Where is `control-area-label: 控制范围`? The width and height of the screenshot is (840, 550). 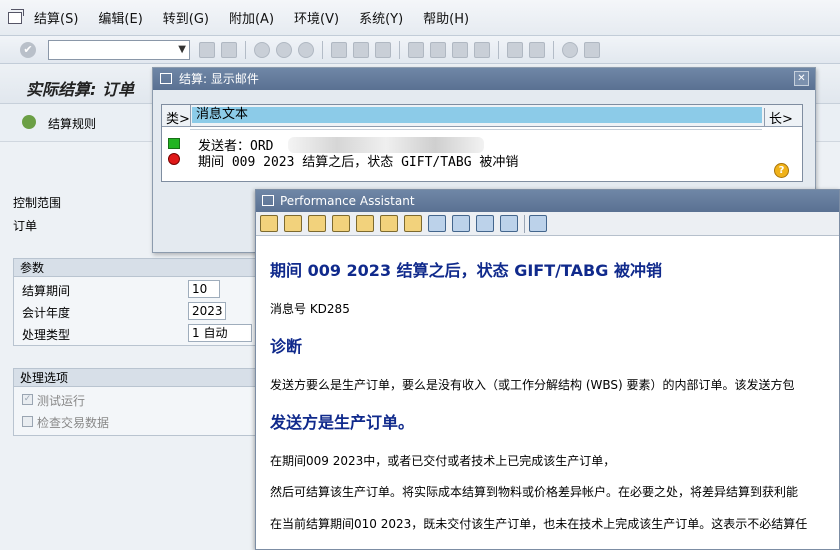
control-area-label: 控制范围 is located at coordinates (37, 203).